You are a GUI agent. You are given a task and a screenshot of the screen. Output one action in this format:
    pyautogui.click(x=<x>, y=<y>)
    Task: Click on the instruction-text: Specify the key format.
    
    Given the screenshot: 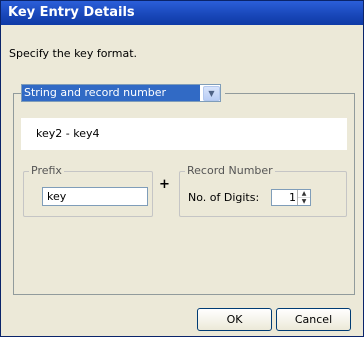 What is the action you would take?
    pyautogui.click(x=73, y=53)
    